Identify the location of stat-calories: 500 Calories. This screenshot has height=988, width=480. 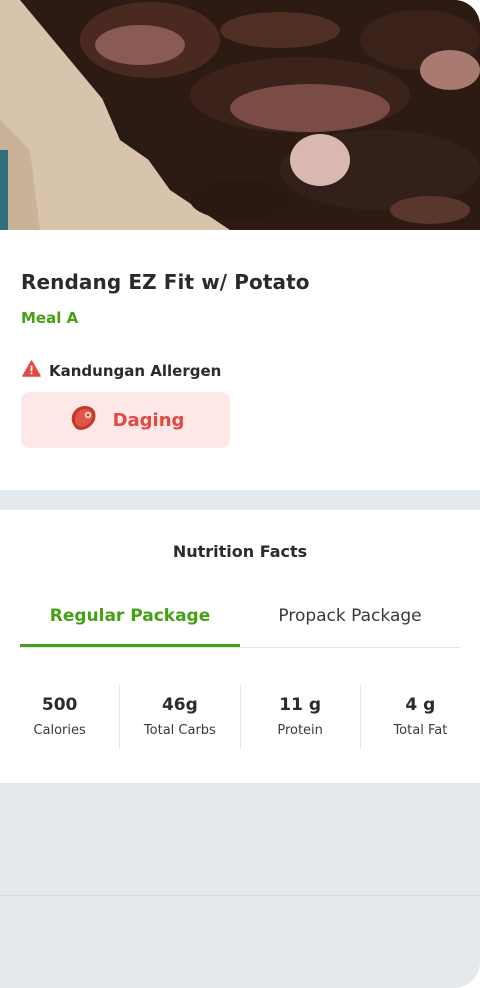
(60, 717).